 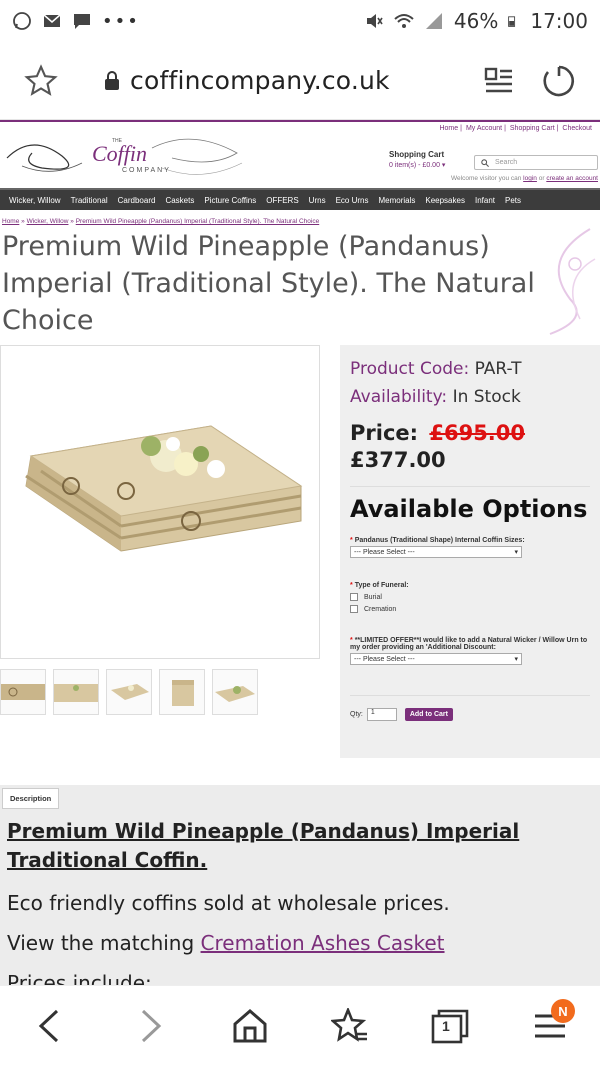 I want to click on search-input: Search, so click(x=536, y=162).